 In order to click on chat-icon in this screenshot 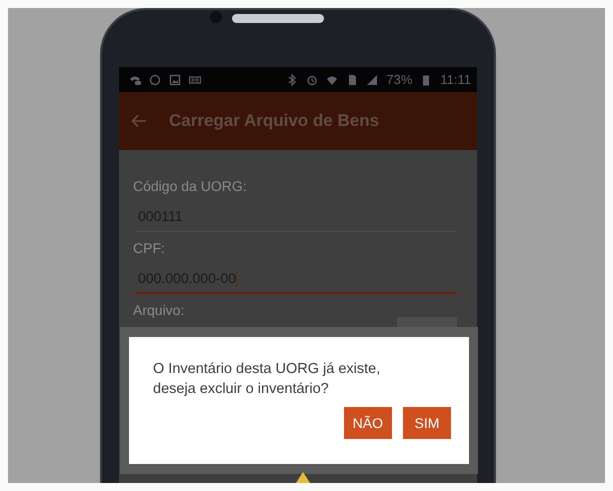, I will do `click(155, 80)`.